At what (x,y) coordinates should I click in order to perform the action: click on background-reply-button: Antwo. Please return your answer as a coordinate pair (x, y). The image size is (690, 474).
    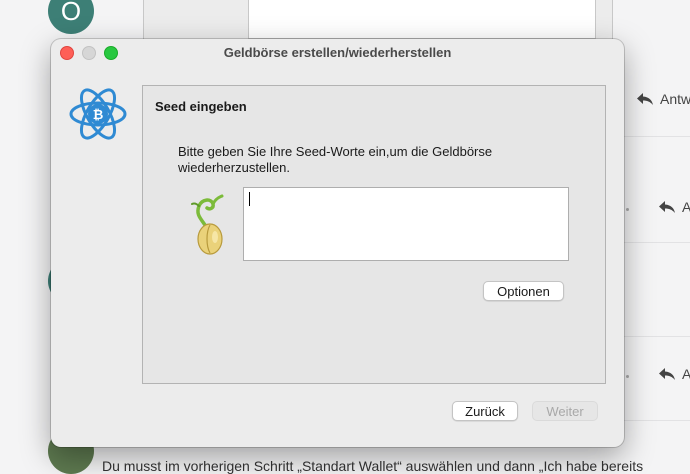
    Looking at the image, I should click on (663, 99).